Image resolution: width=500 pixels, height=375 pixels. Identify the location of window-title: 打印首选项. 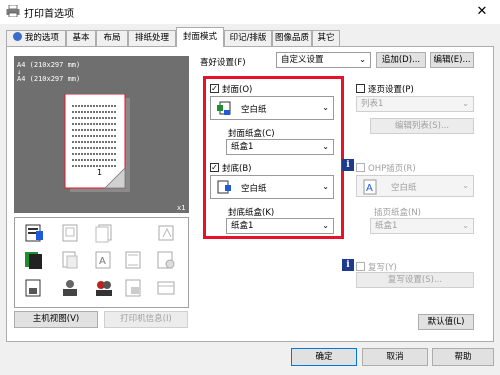
(49, 14).